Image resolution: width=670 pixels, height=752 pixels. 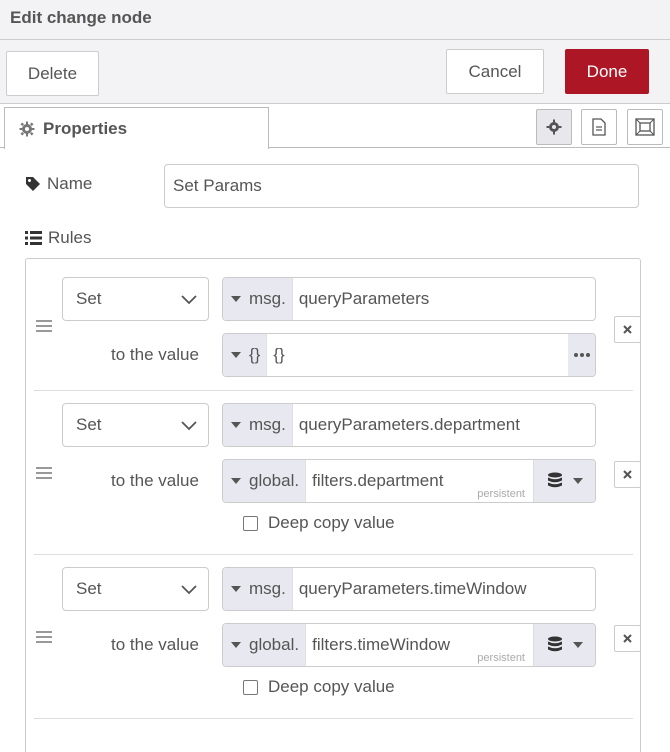 I want to click on document-icon, so click(x=599, y=127).